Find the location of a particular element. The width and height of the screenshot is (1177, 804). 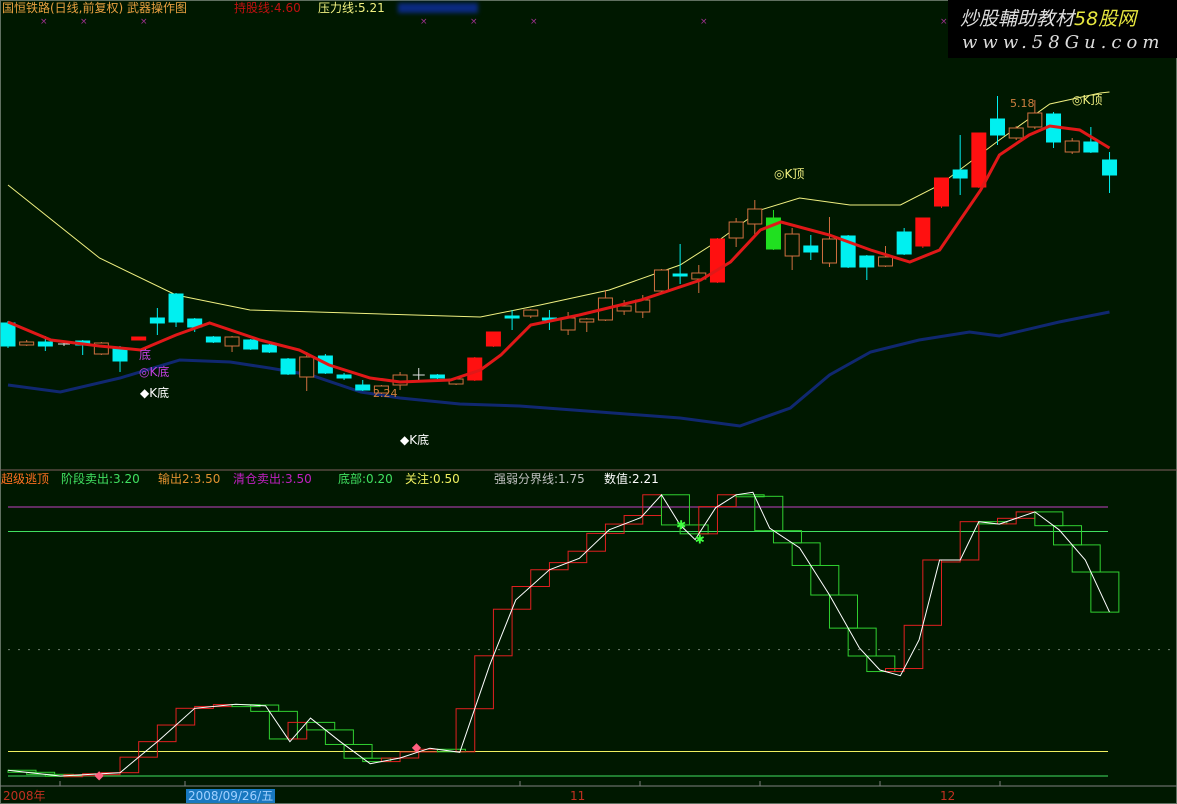

stage-sell-label: 阶段卖出:3.20 is located at coordinates (100, 479).